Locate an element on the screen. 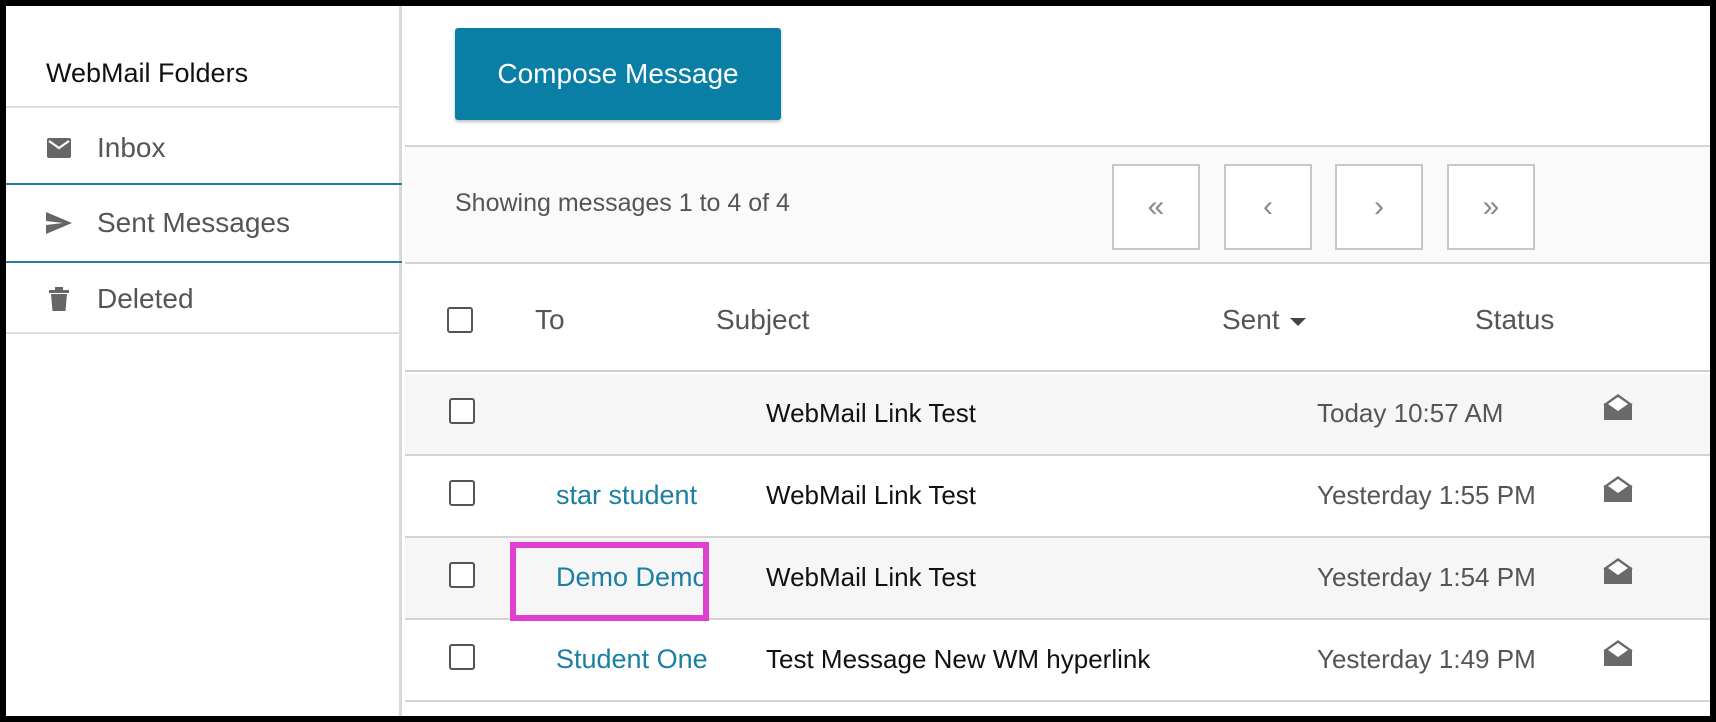  recipient-link: Demo Demo is located at coordinates (632, 577).